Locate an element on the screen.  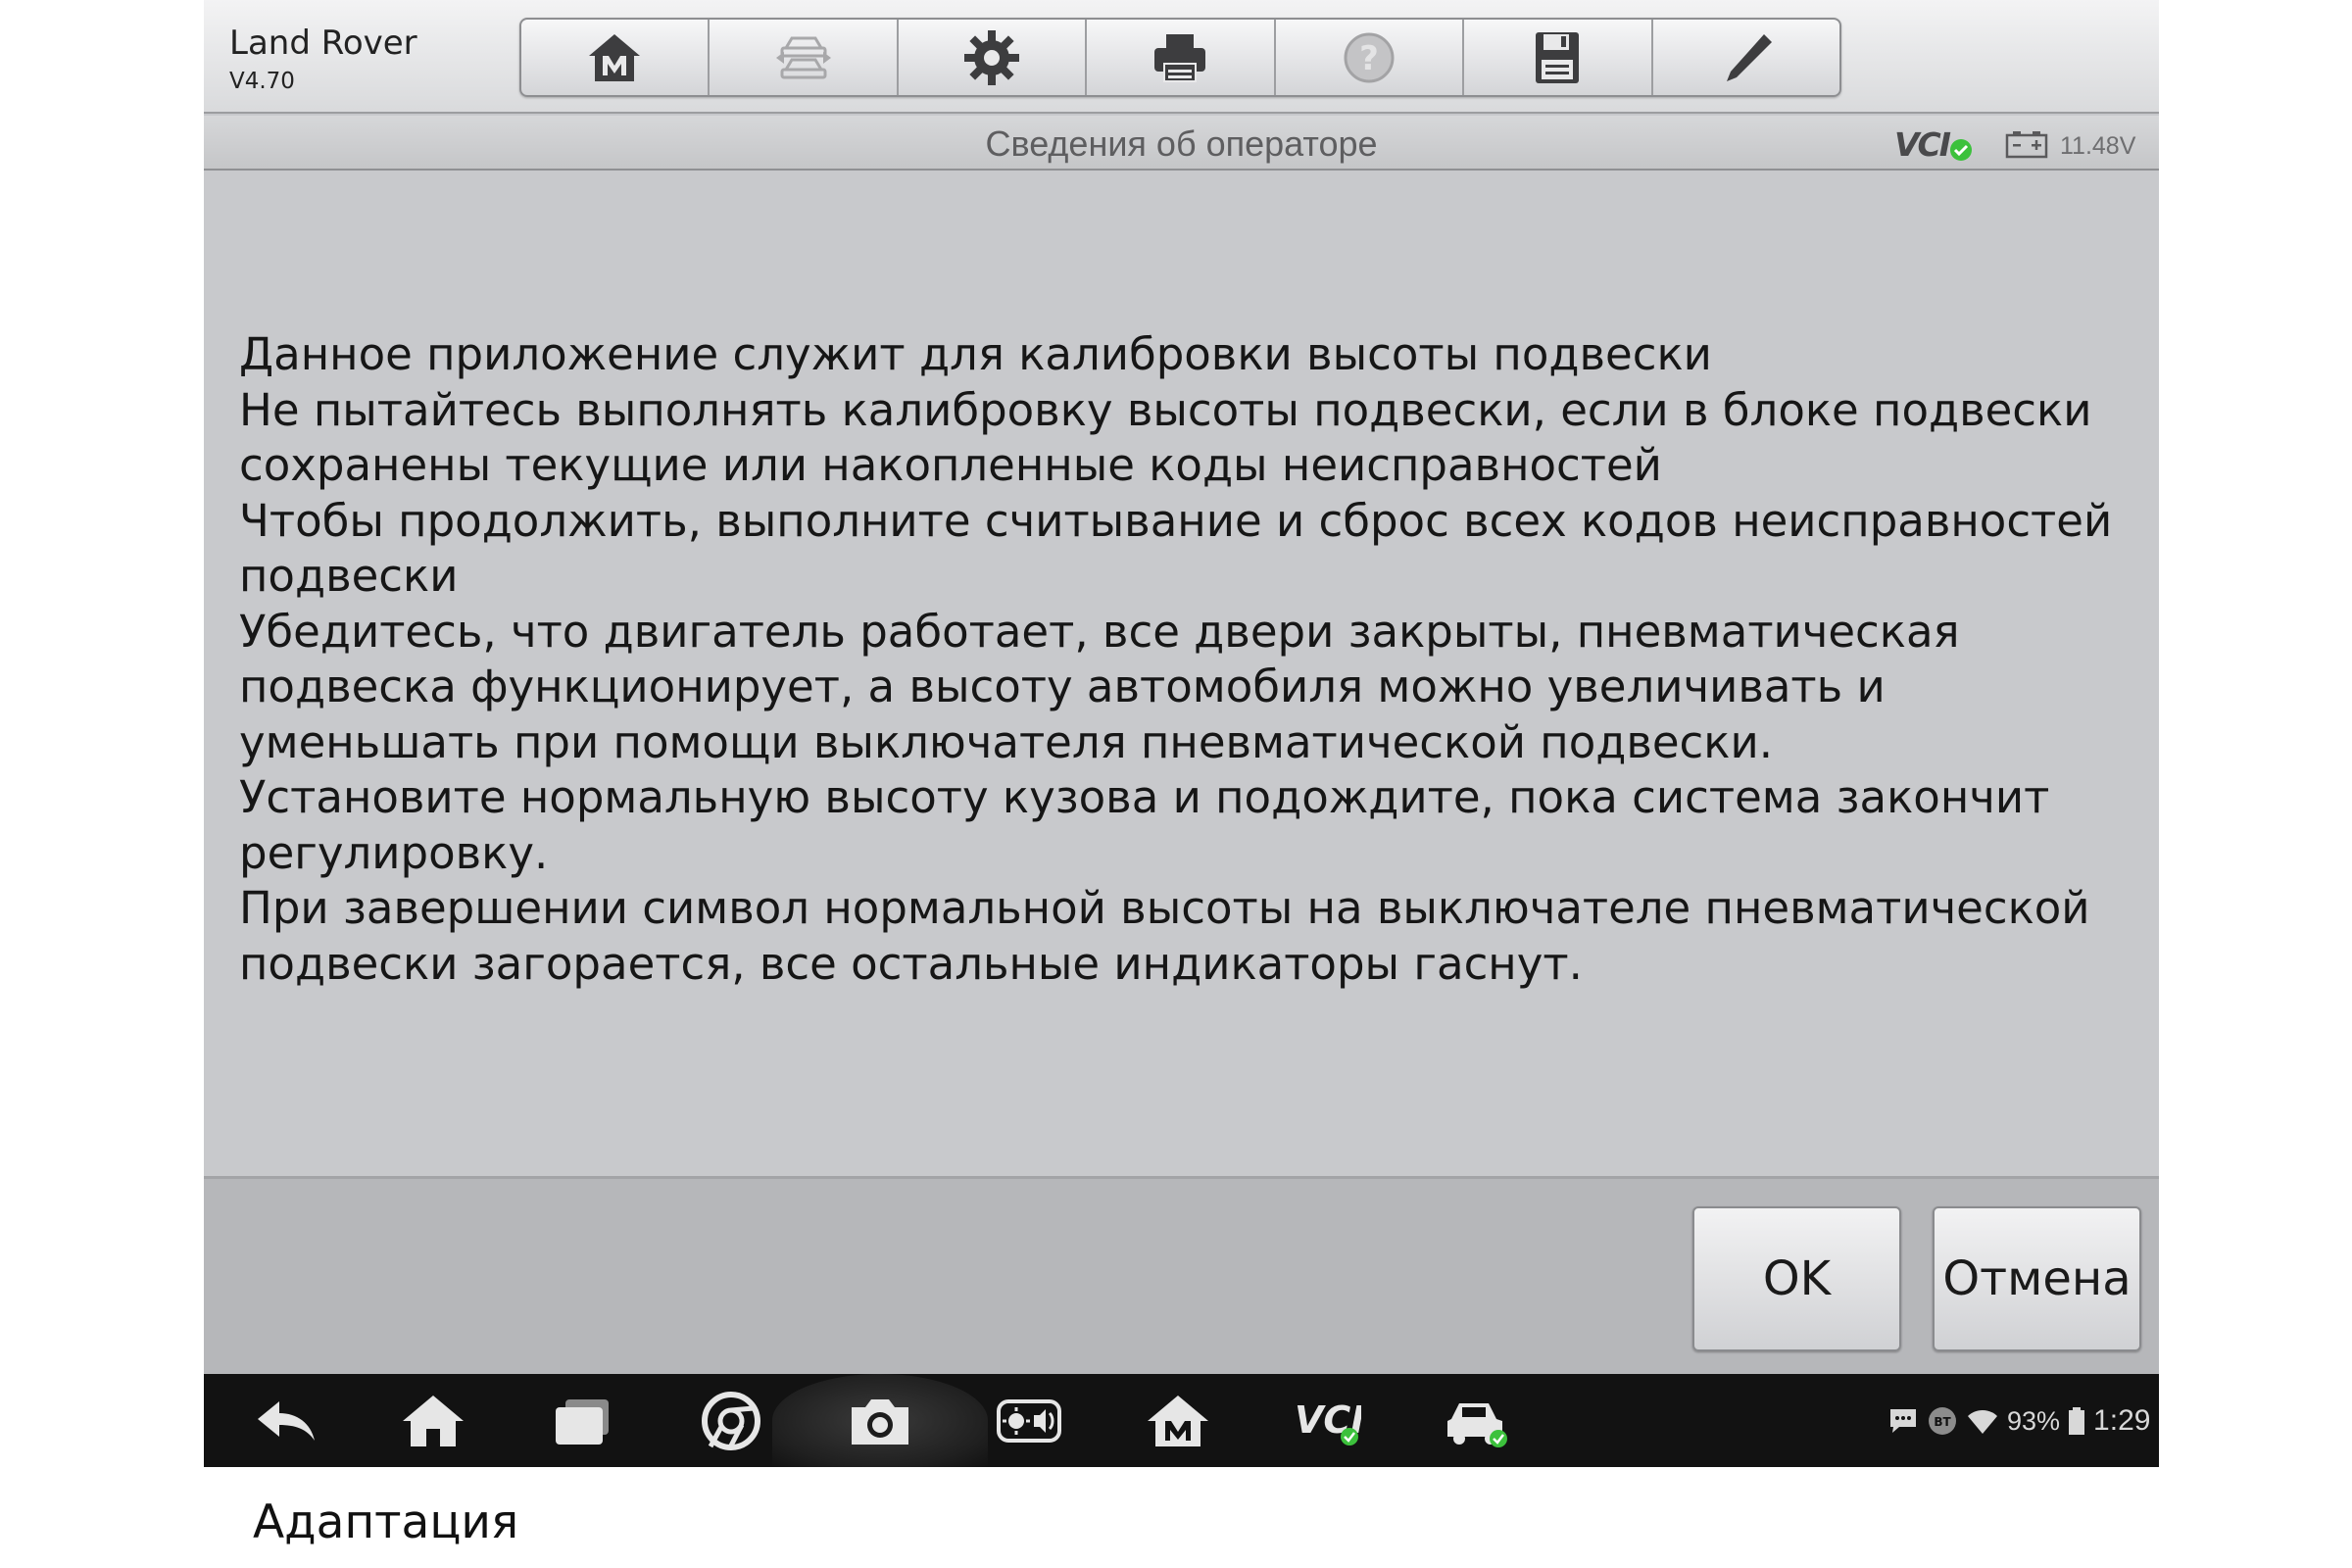
page-title: Сведения об операторе is located at coordinates (1181, 143).